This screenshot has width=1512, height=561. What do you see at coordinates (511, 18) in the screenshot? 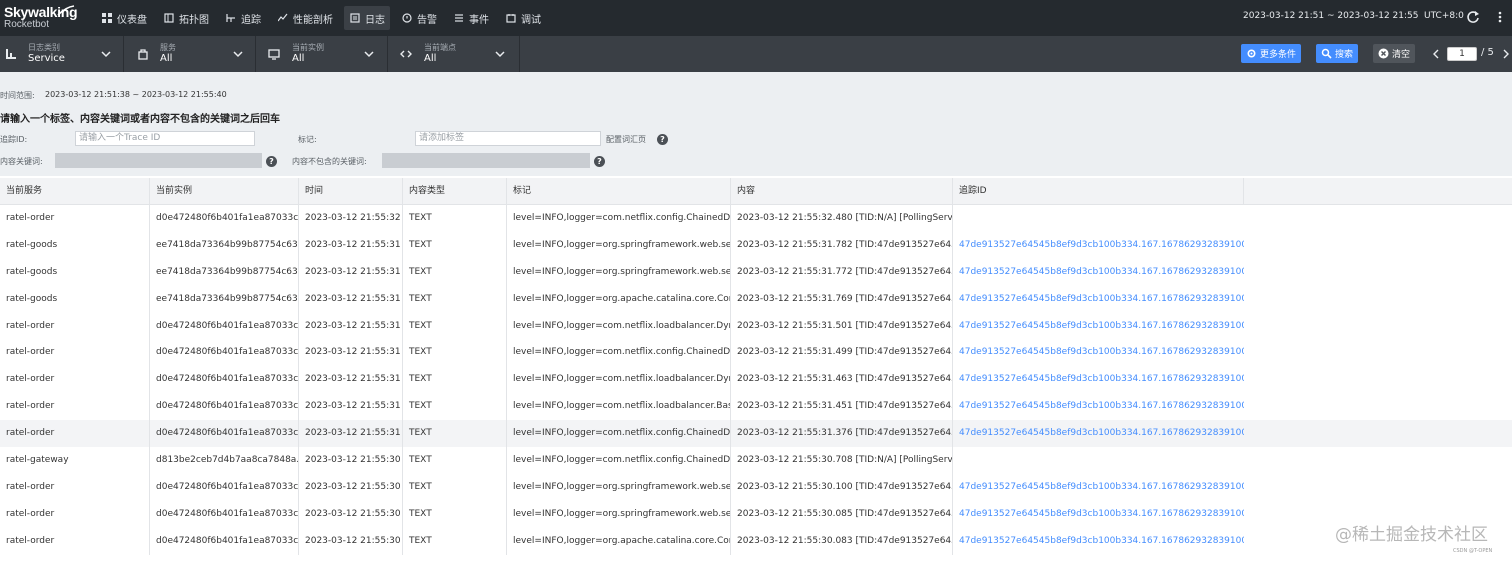
I see `debug-icon` at bounding box center [511, 18].